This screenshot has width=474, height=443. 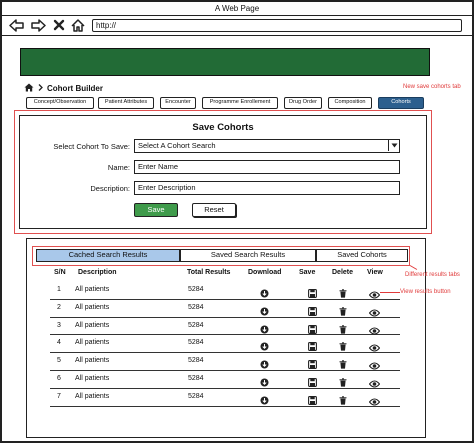 I want to click on header-description: Description, so click(x=97, y=272).